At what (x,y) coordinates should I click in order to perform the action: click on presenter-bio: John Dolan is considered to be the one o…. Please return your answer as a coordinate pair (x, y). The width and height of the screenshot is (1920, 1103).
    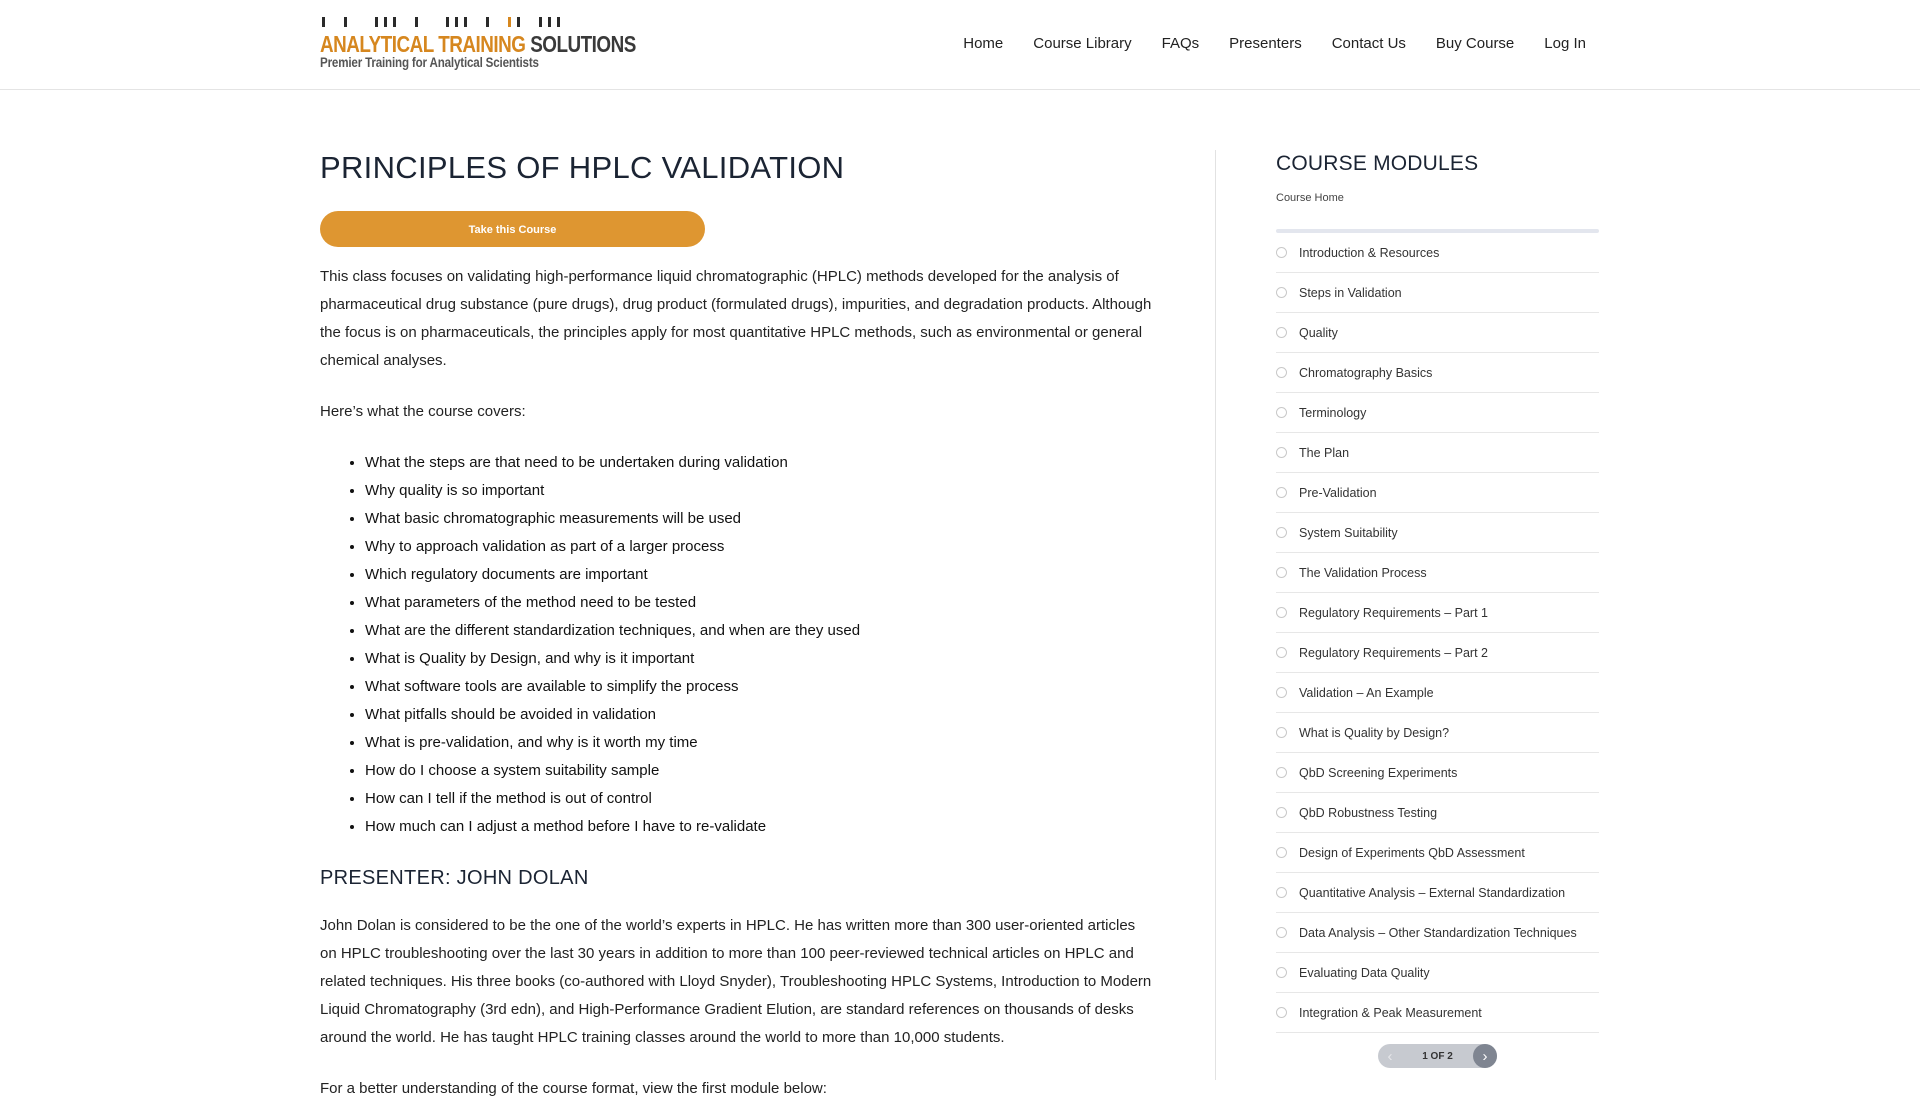
    Looking at the image, I should click on (736, 981).